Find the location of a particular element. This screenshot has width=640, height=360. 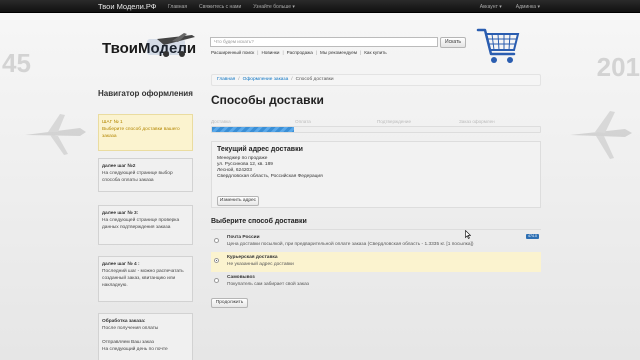

nav-home: Главная is located at coordinates (177, 7).